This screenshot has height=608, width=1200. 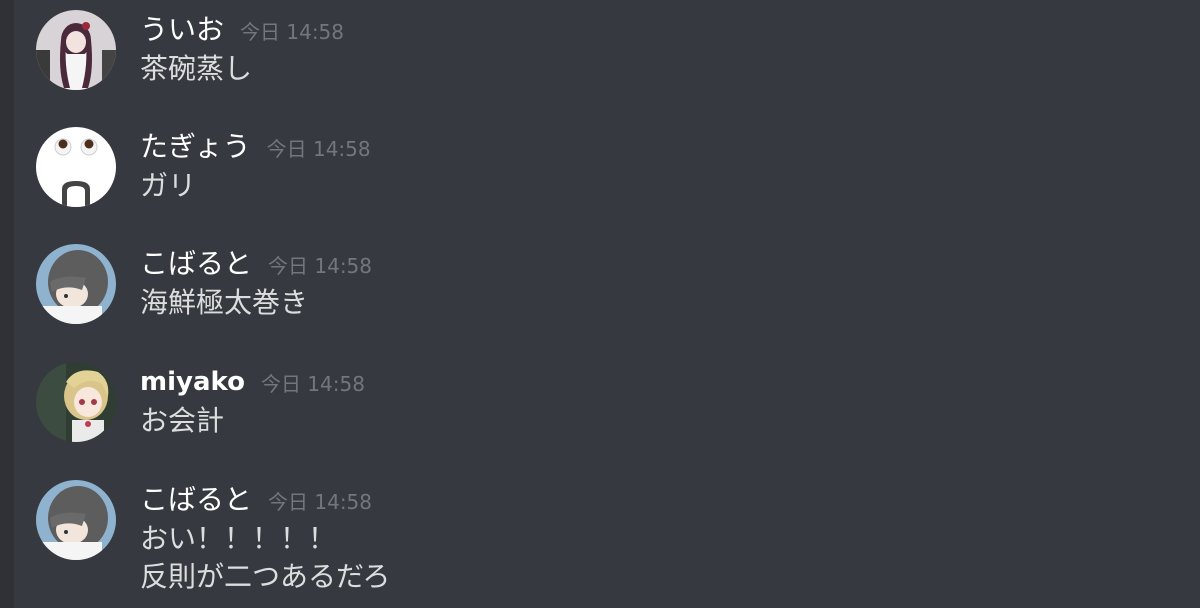 I want to click on anime-girl-avatar-icon, so click(x=76, y=50).